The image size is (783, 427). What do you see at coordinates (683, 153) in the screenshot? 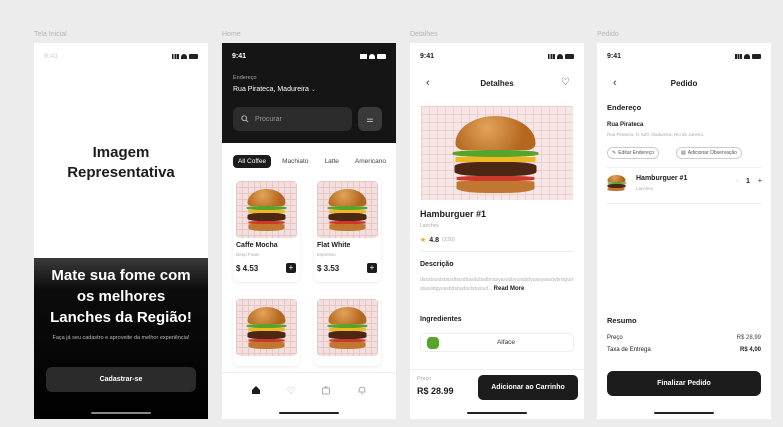
I see `note-icon: ▤` at bounding box center [683, 153].